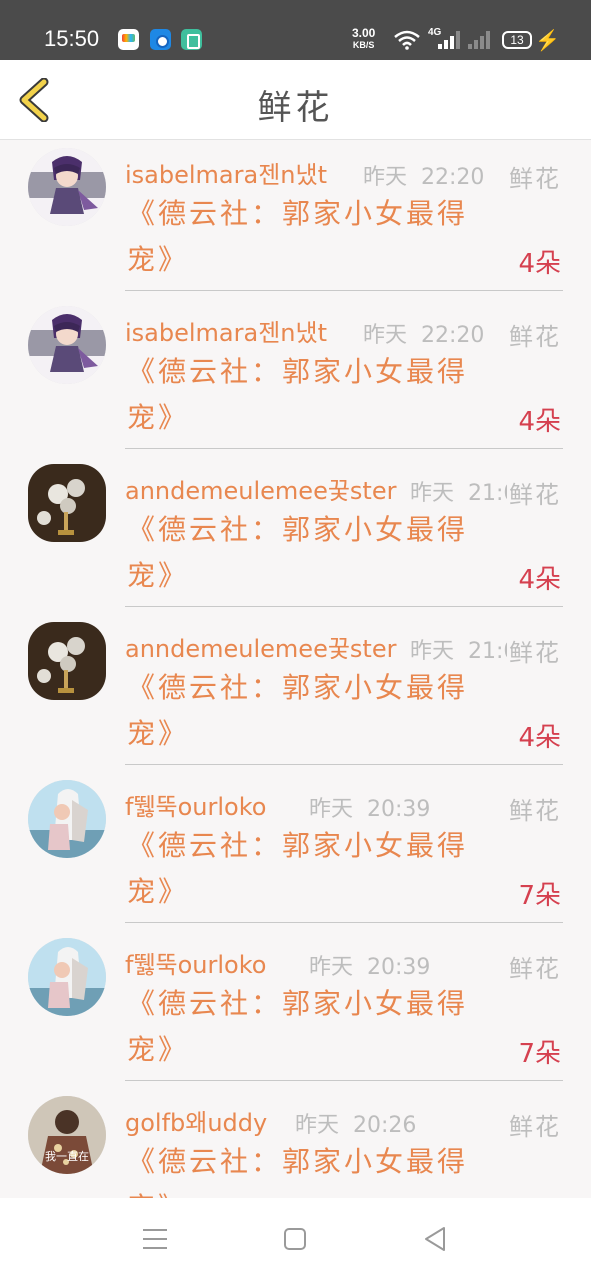 This screenshot has height=1280, width=591. I want to click on page-title: 鲜花, so click(295, 108).